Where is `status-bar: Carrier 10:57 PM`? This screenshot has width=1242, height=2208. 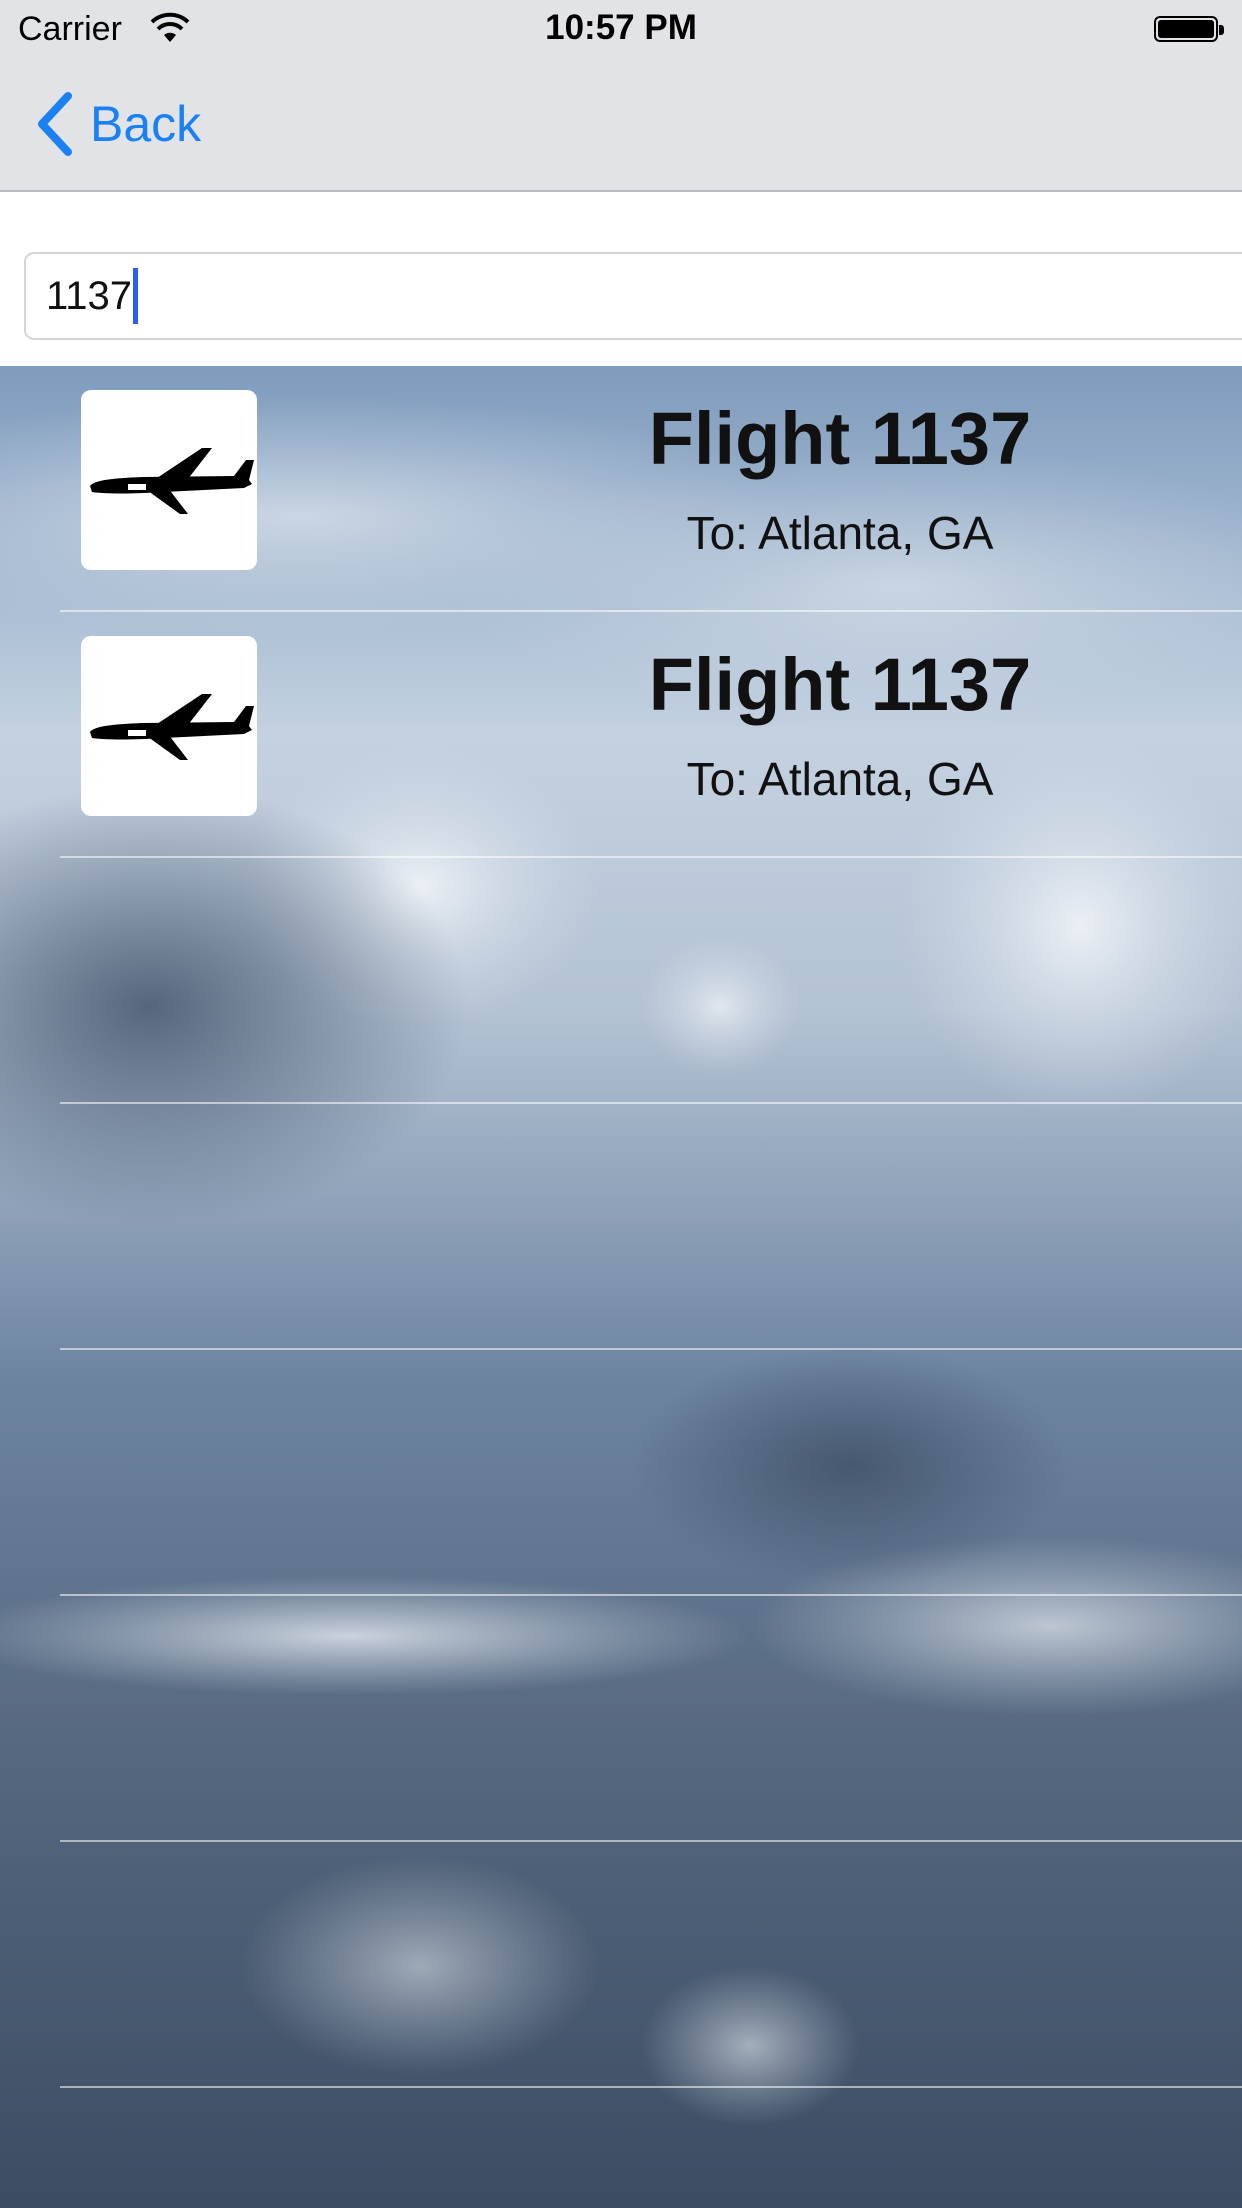
status-bar: Carrier 10:57 PM is located at coordinates (621, 31).